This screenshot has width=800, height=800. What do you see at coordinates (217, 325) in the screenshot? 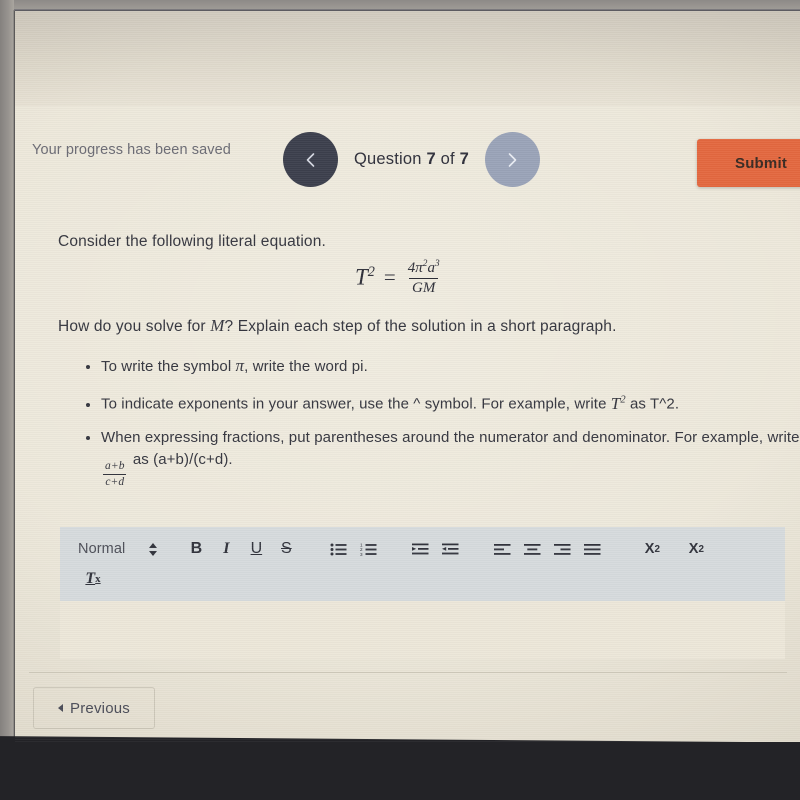
I see `prompt-variable: M` at bounding box center [217, 325].